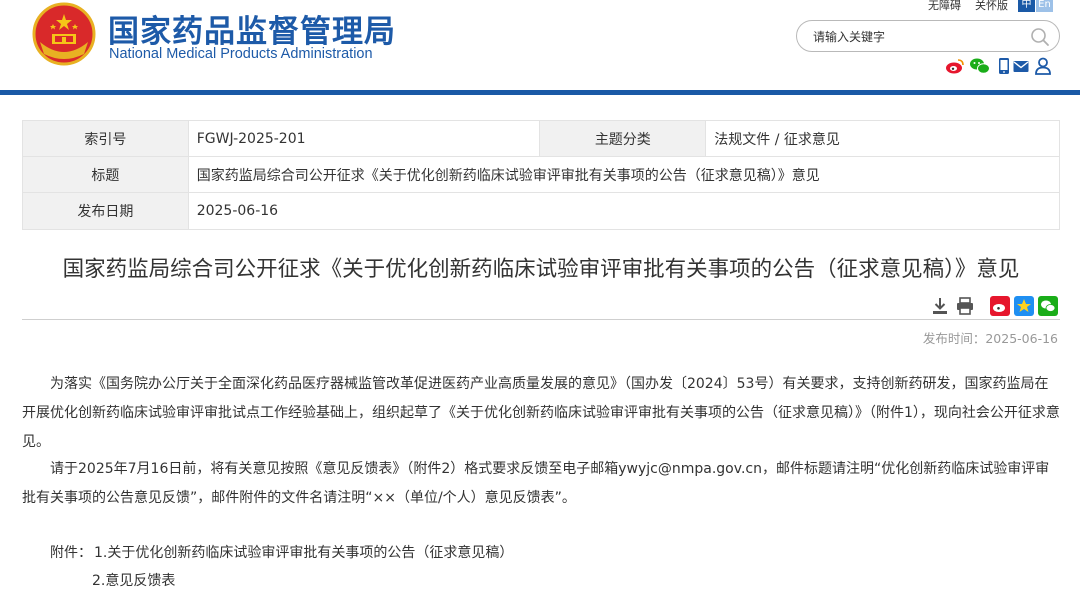  I want to click on lang-en-button: En, so click(1044, 6).